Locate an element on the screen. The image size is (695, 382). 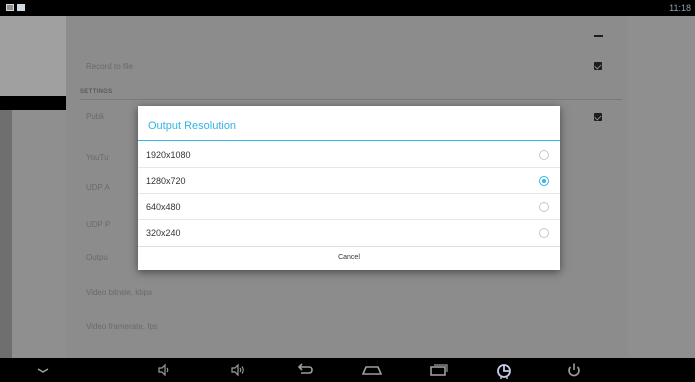
record-to-file-checkbox is located at coordinates (598, 66).